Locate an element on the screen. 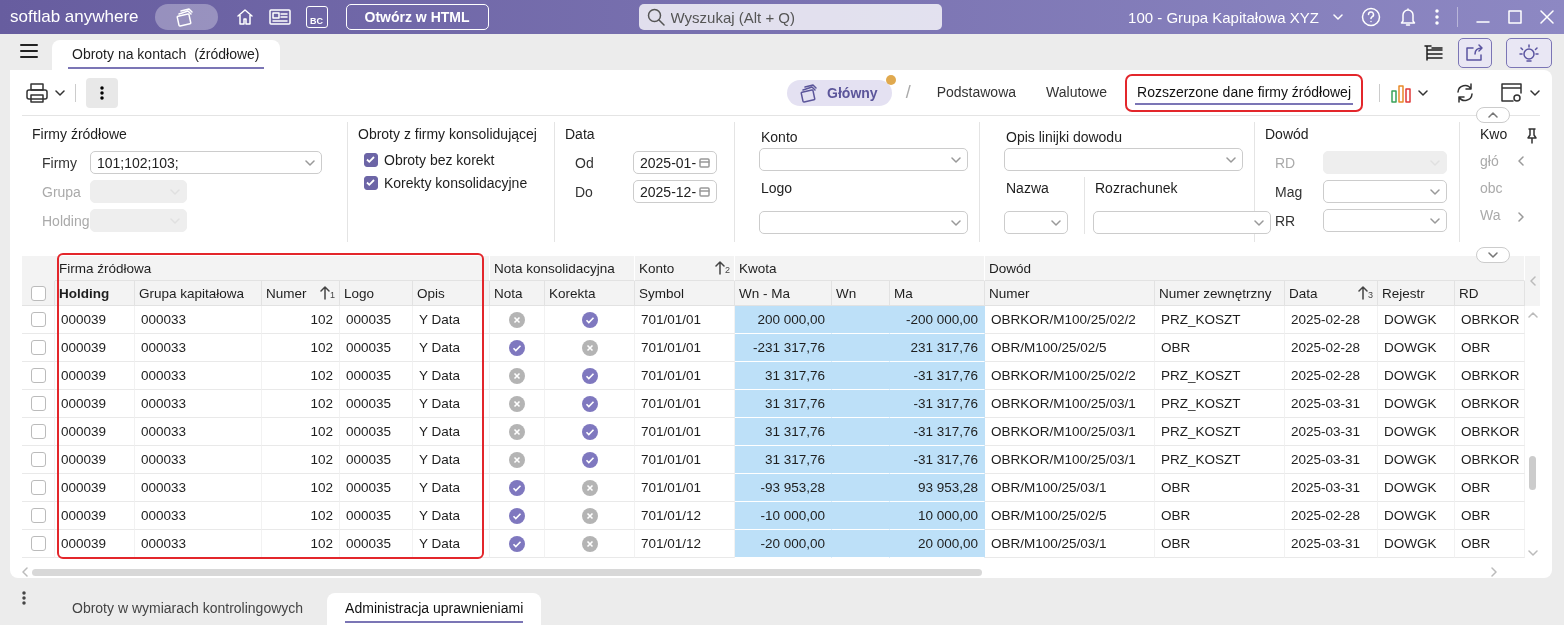 This screenshot has width=1564, height=625. window-settings-icon is located at coordinates (1512, 92).